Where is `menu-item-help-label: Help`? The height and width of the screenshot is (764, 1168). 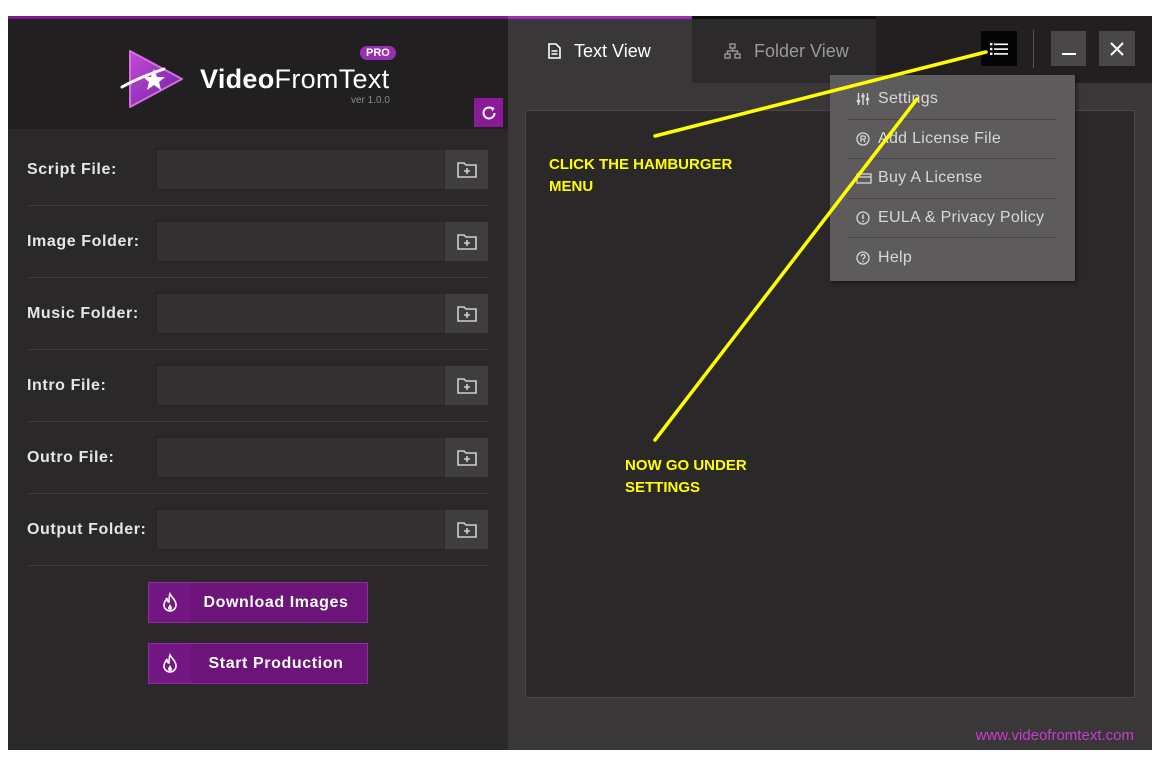 menu-item-help-label: Help is located at coordinates (895, 257).